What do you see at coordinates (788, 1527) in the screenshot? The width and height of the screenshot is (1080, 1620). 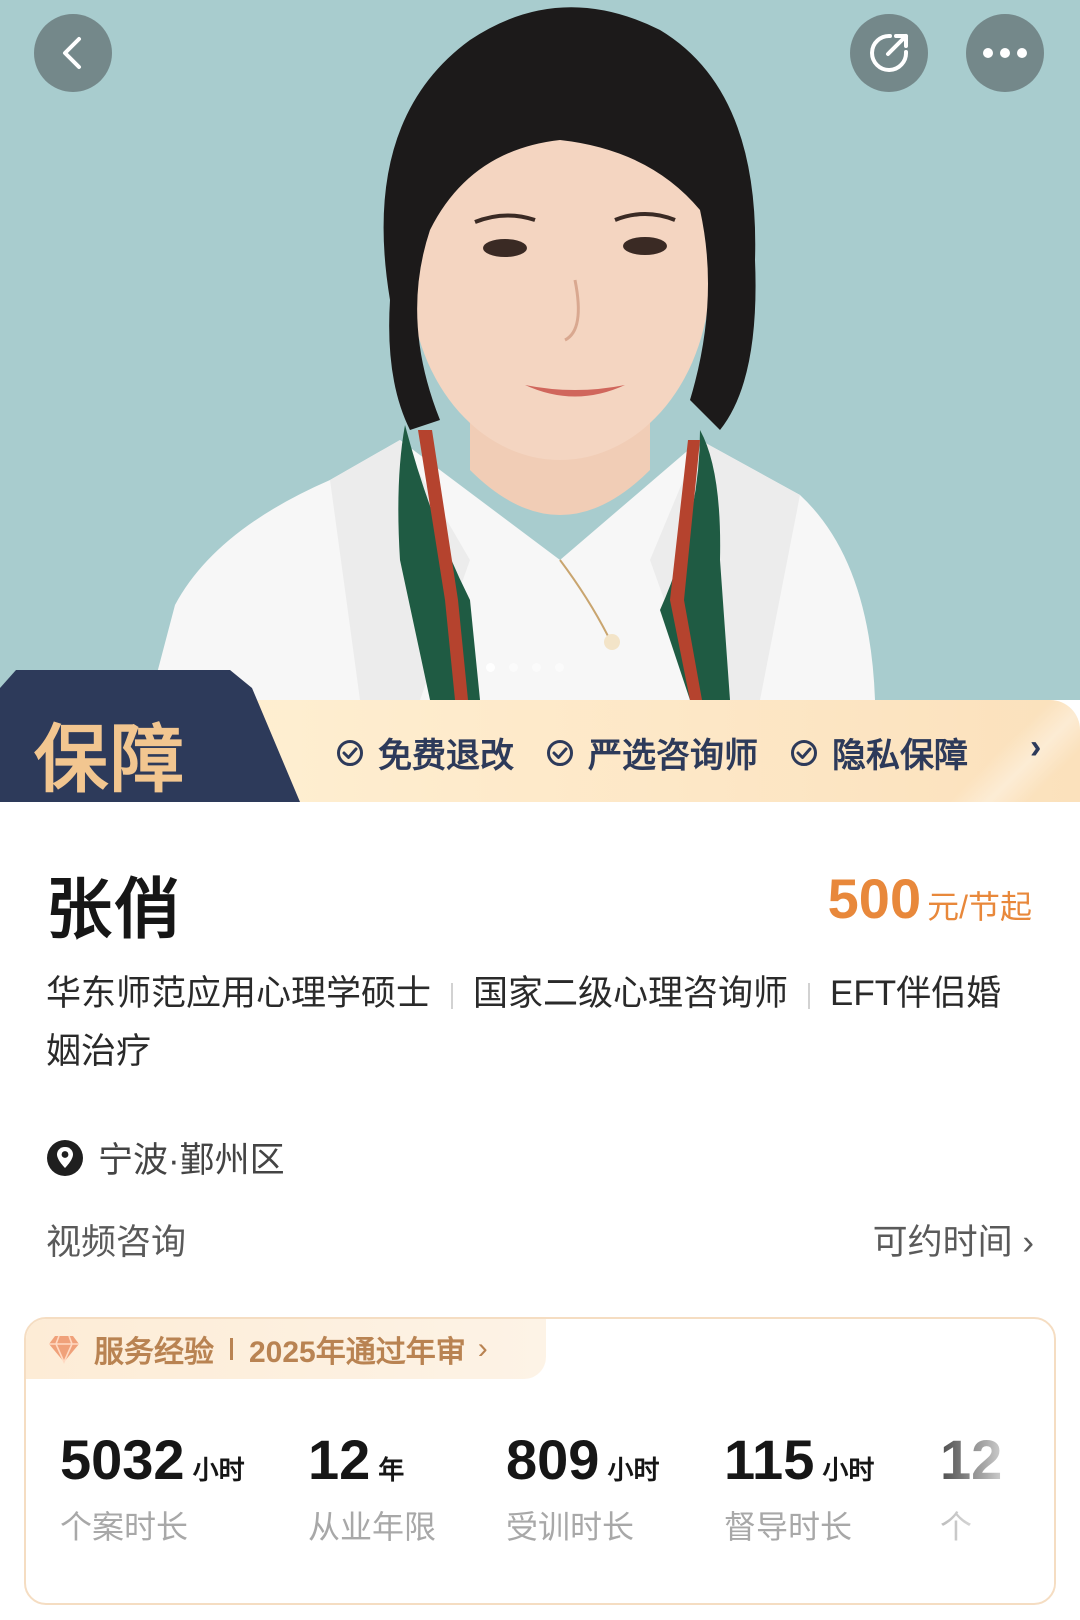 I see `stat-label: 督导时长` at bounding box center [788, 1527].